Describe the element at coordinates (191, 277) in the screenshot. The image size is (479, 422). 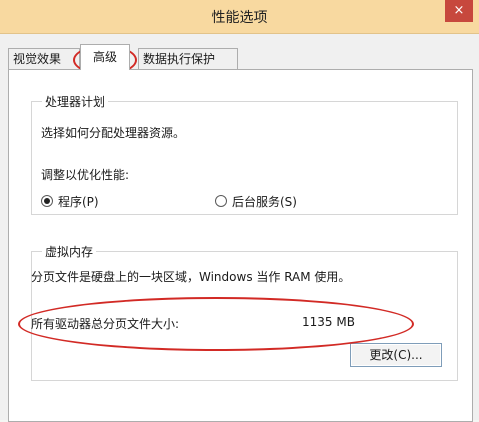
I see `virtual-memory-description: 分页文件是硬盘上的一块区域，Windows 当作 RAM 使用。` at that location.